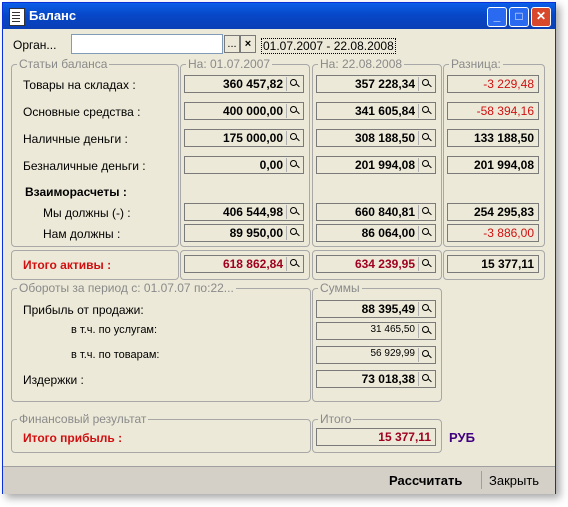 The image size is (568, 507). I want to click on title-bar: Баланс _ □ ✕, so click(279, 16).